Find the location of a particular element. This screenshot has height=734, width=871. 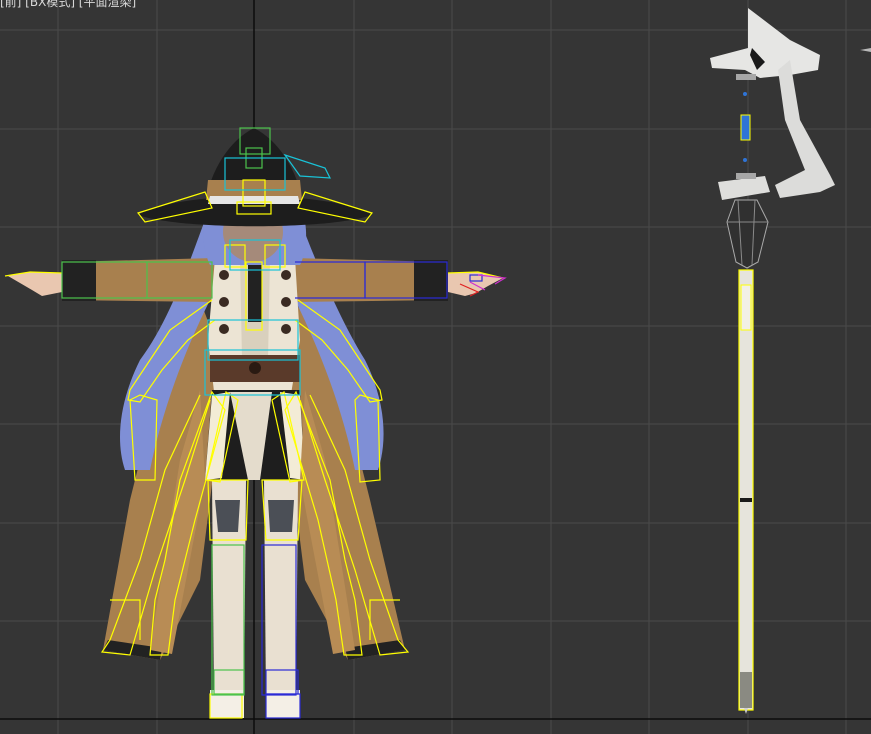

staff-gem is located at coordinates (745, 127).